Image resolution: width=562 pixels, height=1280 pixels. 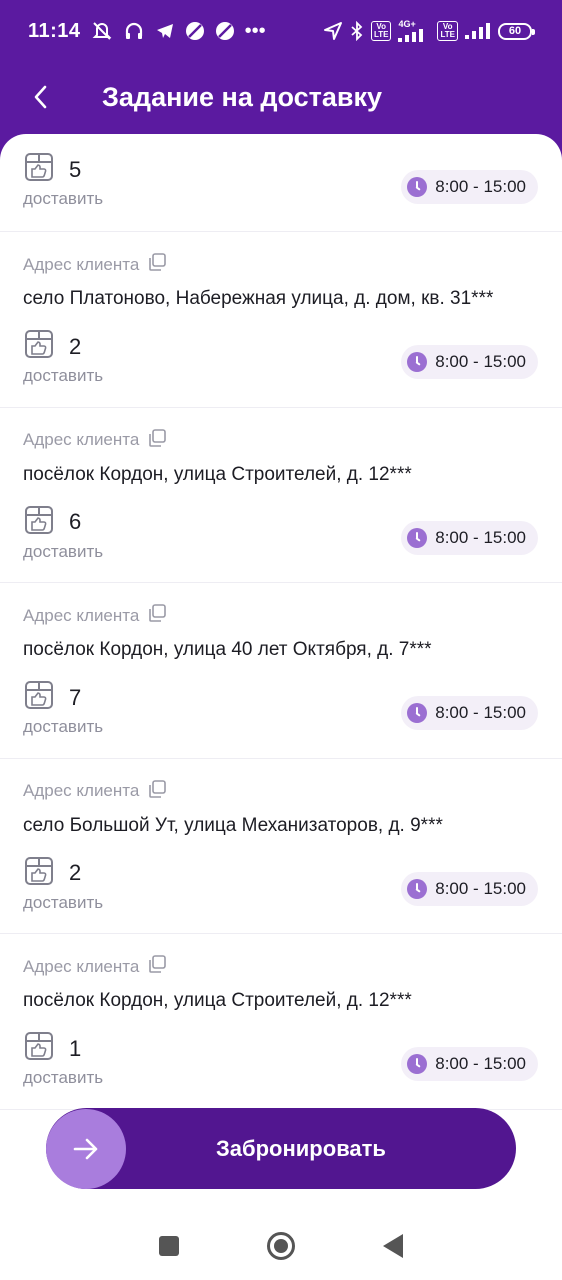 What do you see at coordinates (165, 31) in the screenshot?
I see `telegram-icon` at bounding box center [165, 31].